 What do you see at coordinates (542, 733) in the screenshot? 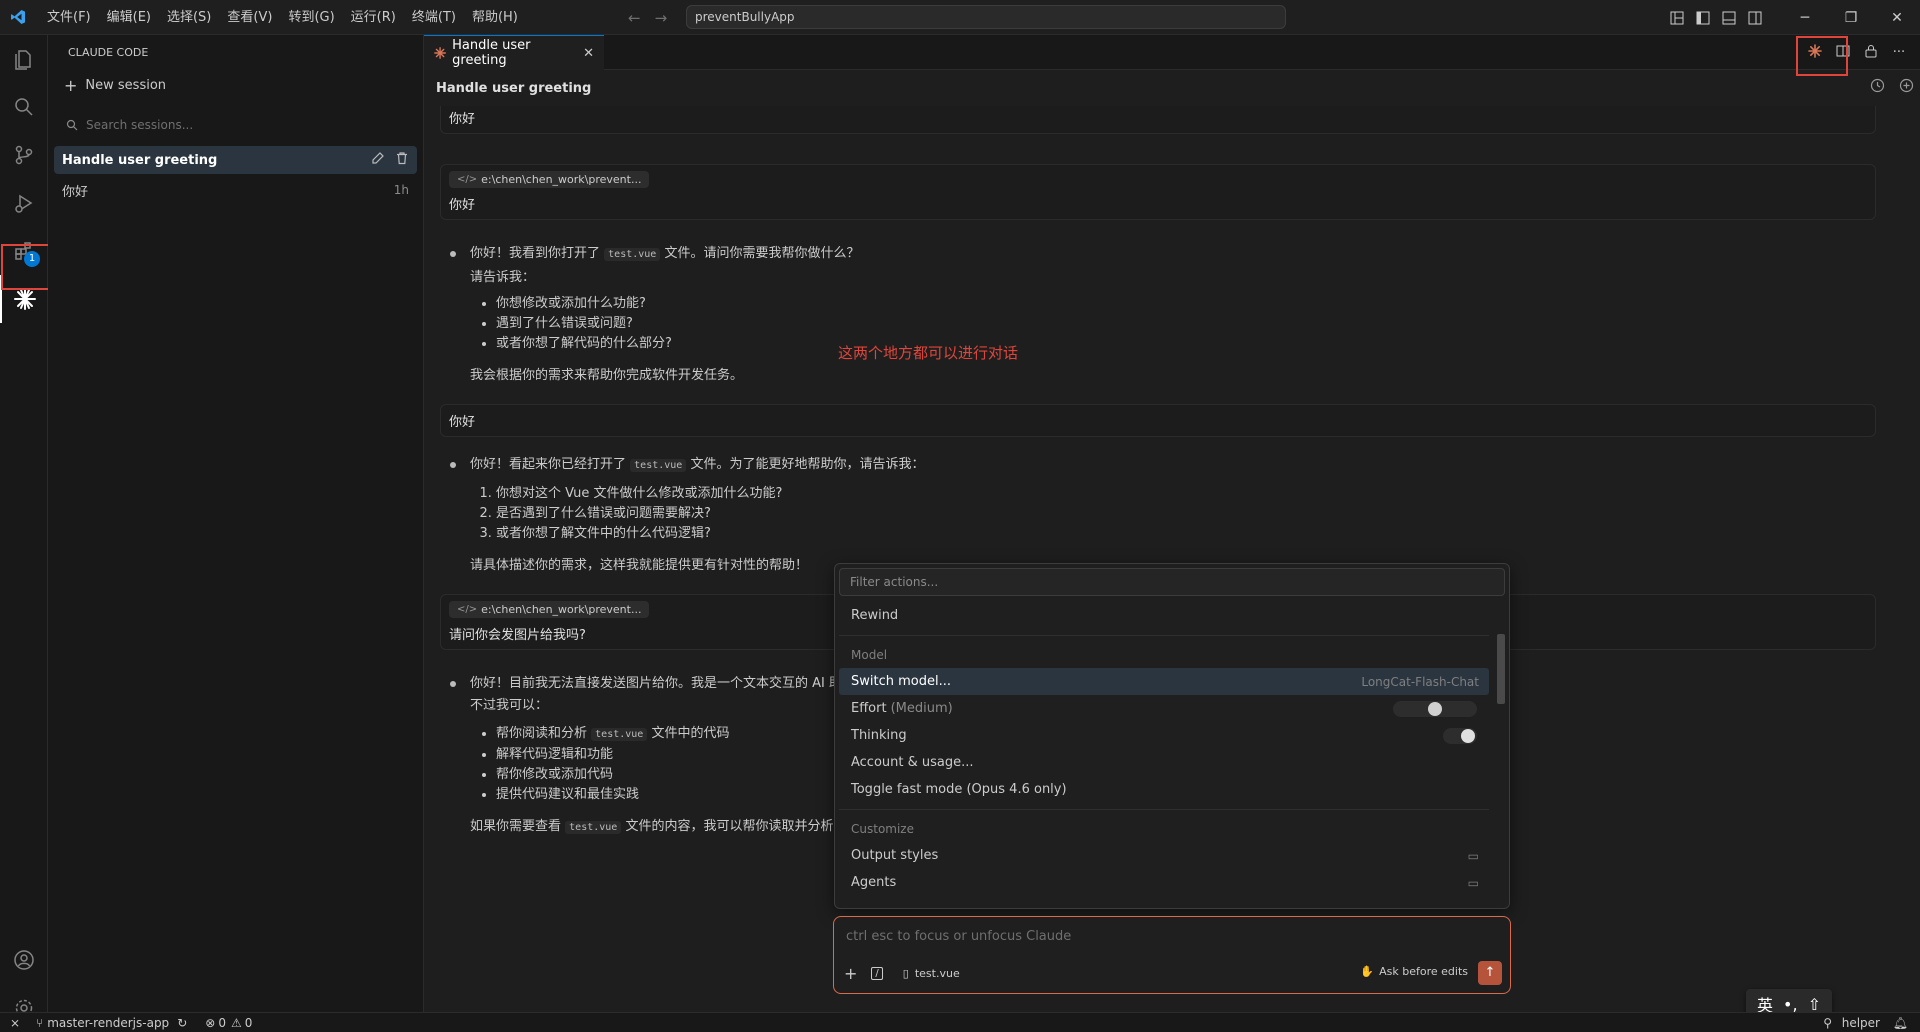
I see `list-item-text: 帮你阅读和分析` at bounding box center [542, 733].